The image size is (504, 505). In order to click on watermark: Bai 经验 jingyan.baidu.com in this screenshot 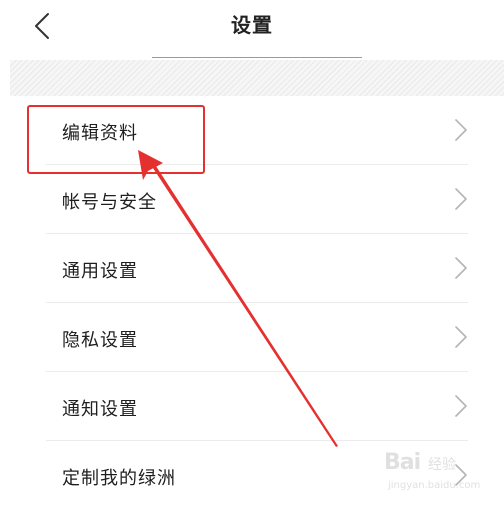, I will do `click(439, 473)`.